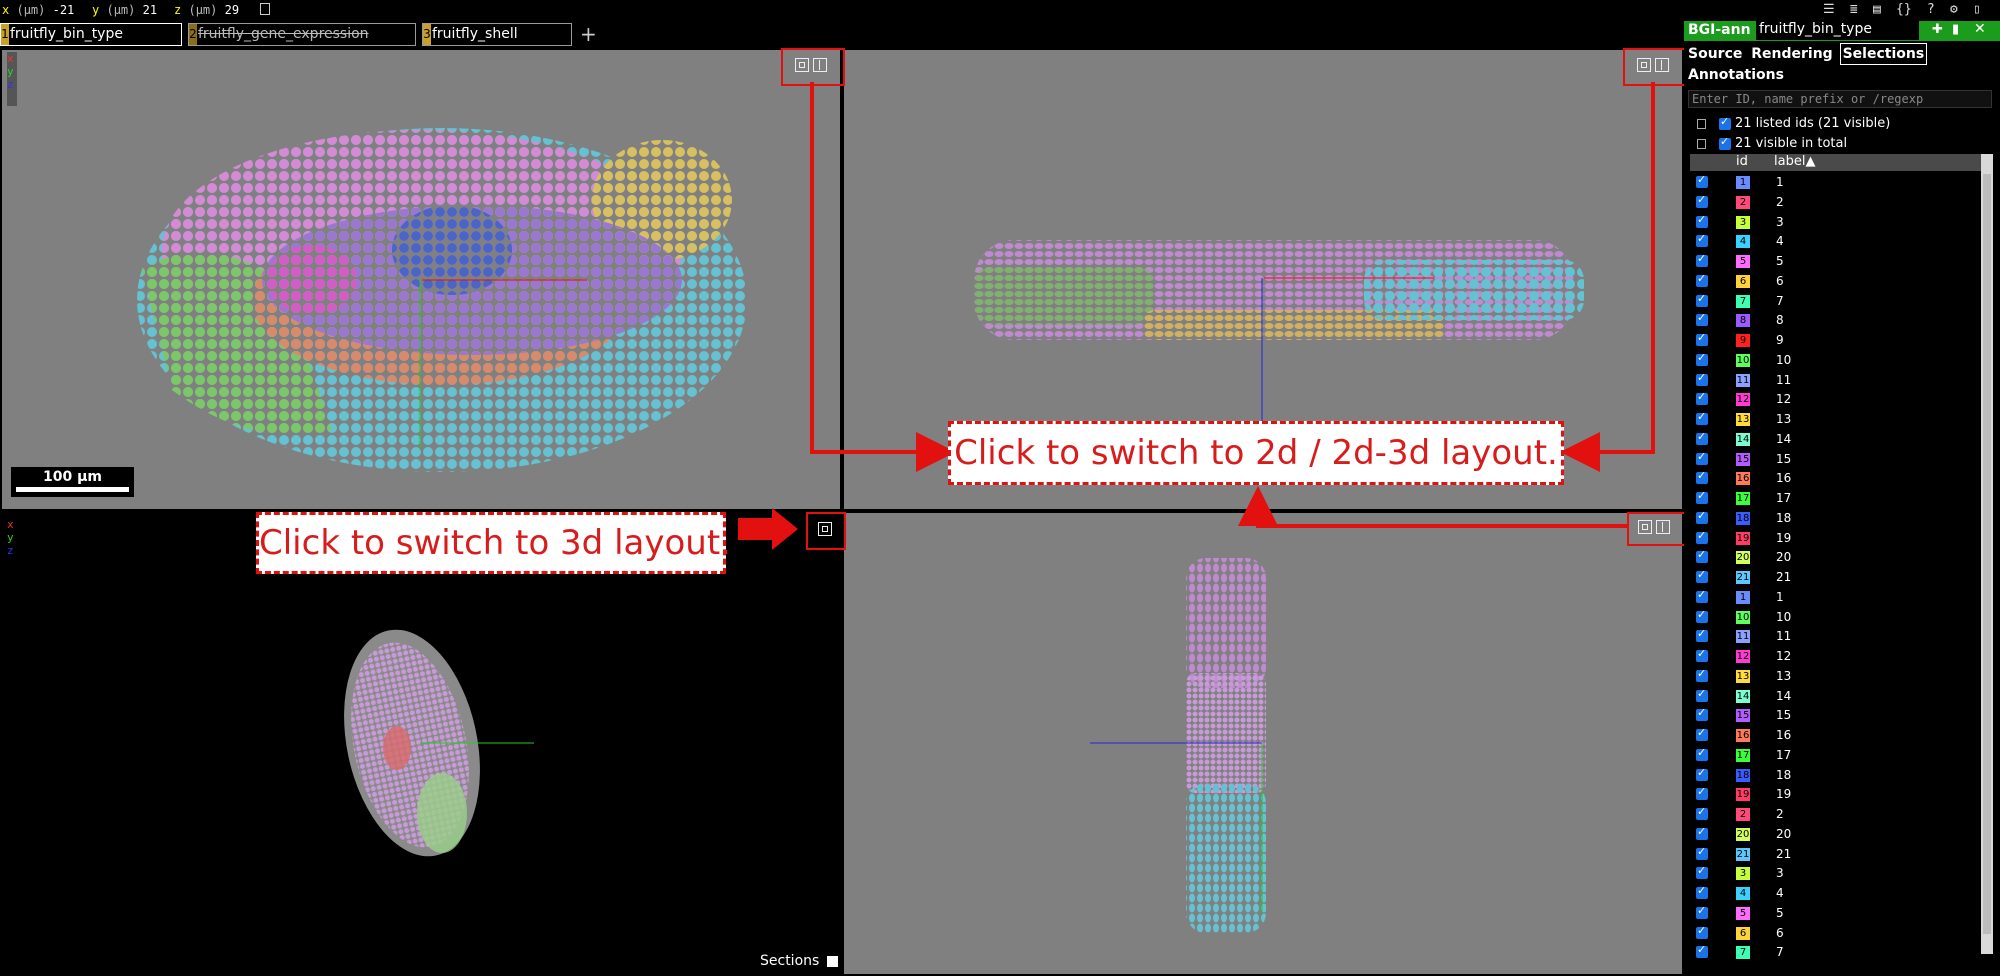  Describe the element at coordinates (1743, 597) in the screenshot. I see `segment-id-badge: 1` at that location.